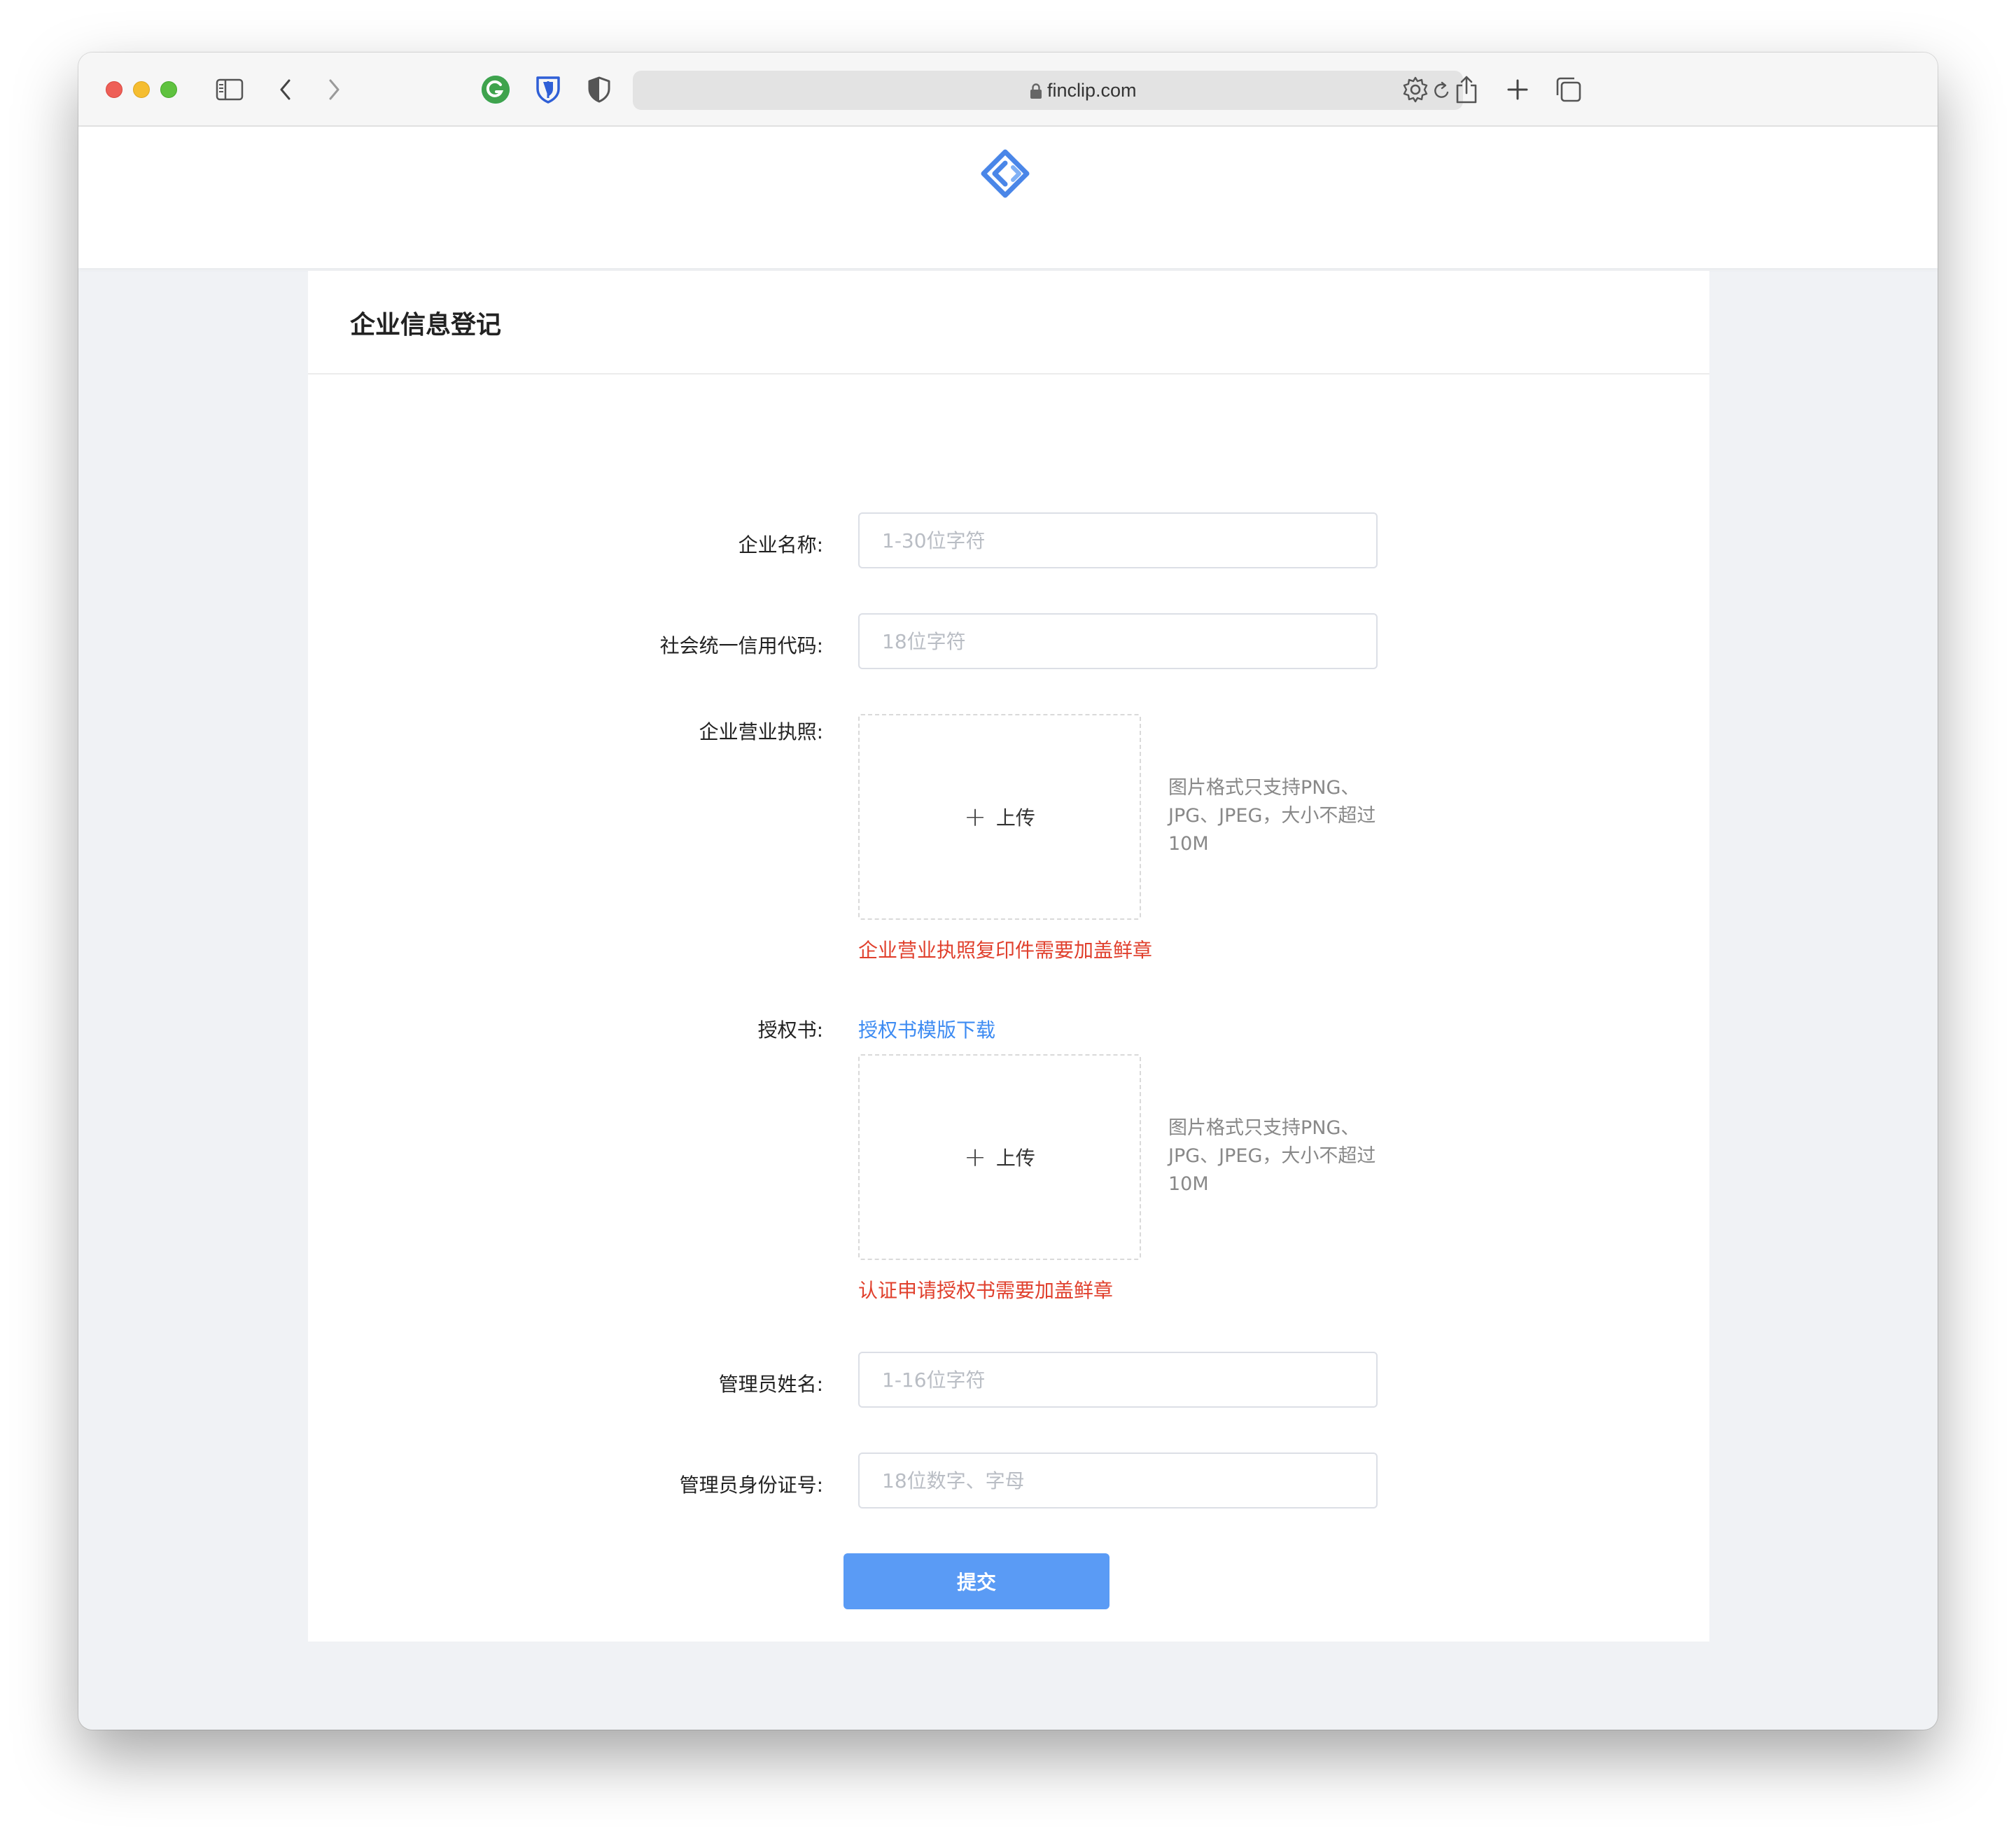  Describe the element at coordinates (790, 1030) in the screenshot. I see `authorization-label: 授权书:` at that location.